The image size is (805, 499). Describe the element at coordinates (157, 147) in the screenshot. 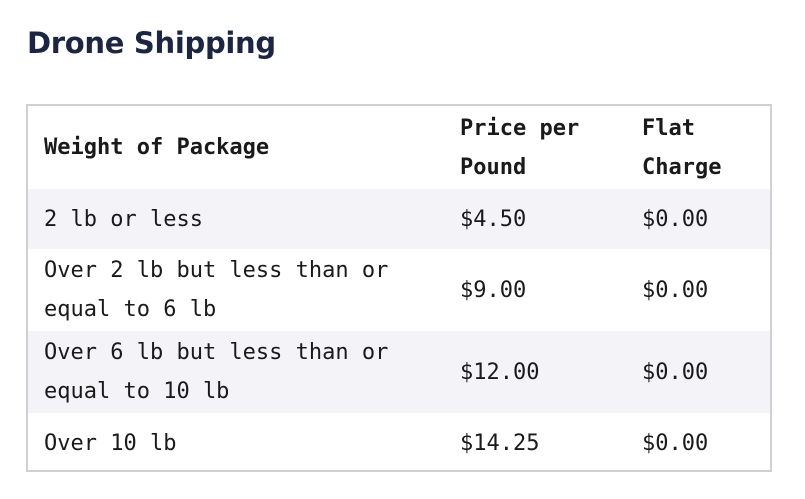

I see `column-header-weight: Weight of Package` at that location.